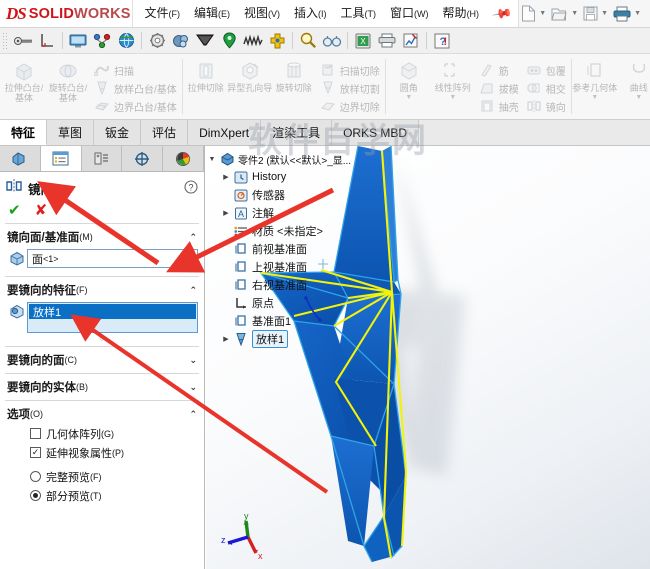  Describe the element at coordinates (452, 97) in the screenshot. I see `linear-pattern-caret-icon: ▼` at that location.